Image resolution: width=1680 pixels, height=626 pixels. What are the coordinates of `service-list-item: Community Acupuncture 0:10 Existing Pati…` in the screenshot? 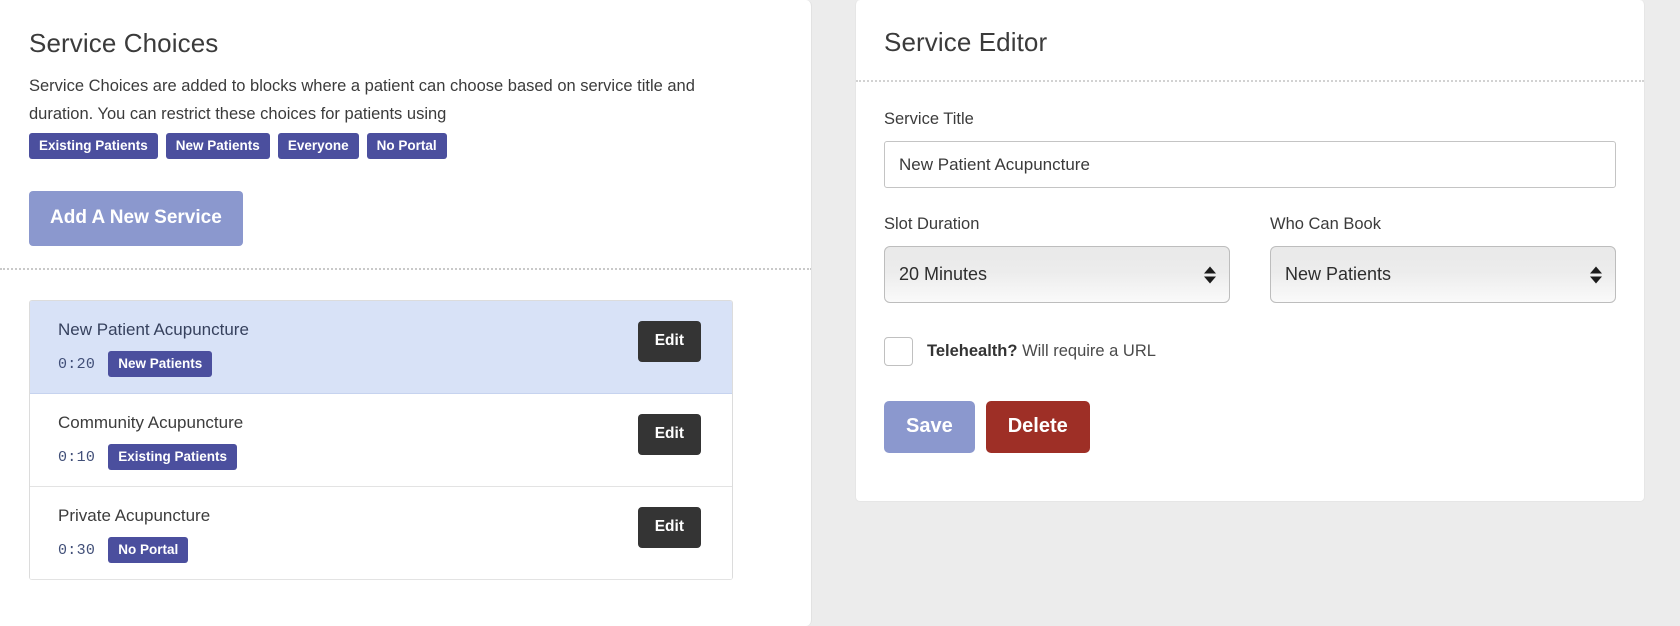 It's located at (381, 440).